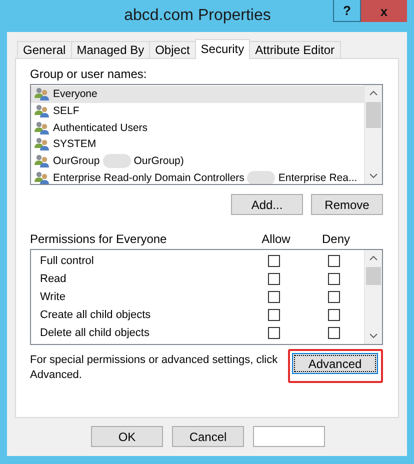 The width and height of the screenshot is (414, 464). What do you see at coordinates (67, 261) in the screenshot?
I see `permission-name: Full control` at bounding box center [67, 261].